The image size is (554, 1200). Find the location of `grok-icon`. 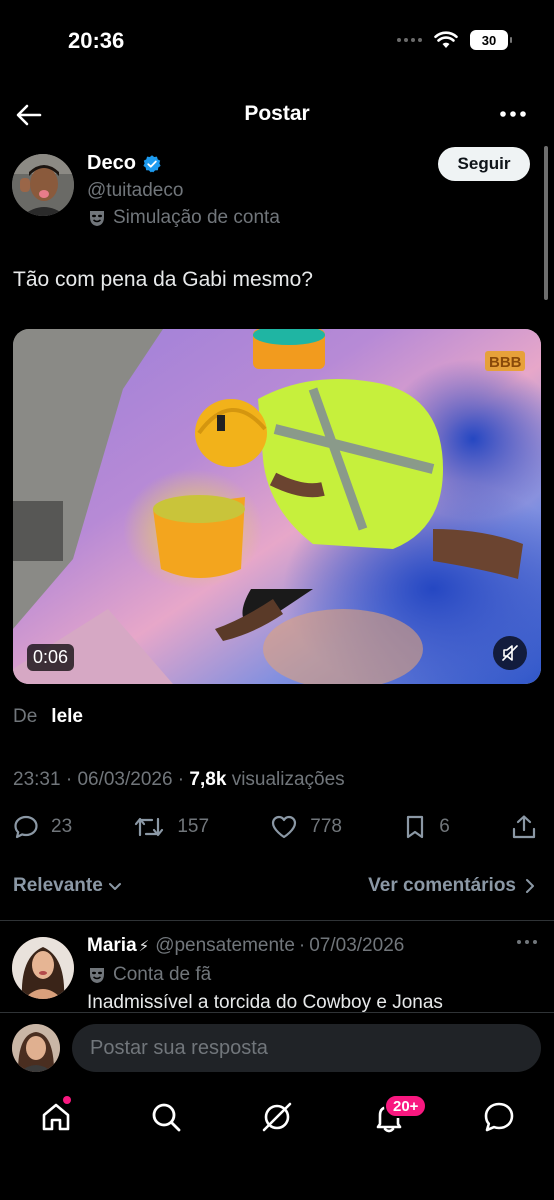

grok-icon is located at coordinates (277, 1117).